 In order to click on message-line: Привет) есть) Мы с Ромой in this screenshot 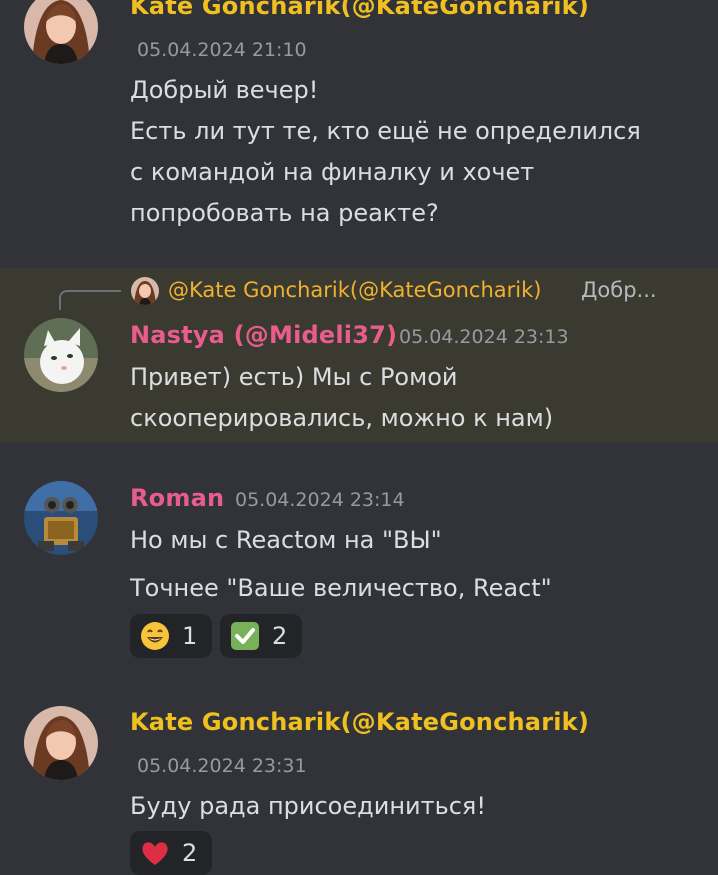, I will do `click(294, 377)`.